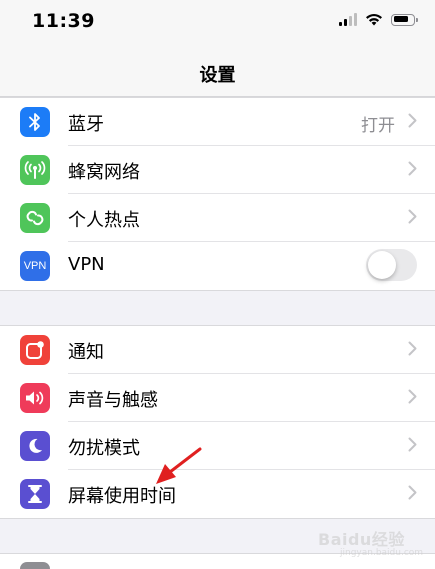 This screenshot has width=435, height=569. I want to click on row-label: 屏幕使用时间, so click(122, 496).